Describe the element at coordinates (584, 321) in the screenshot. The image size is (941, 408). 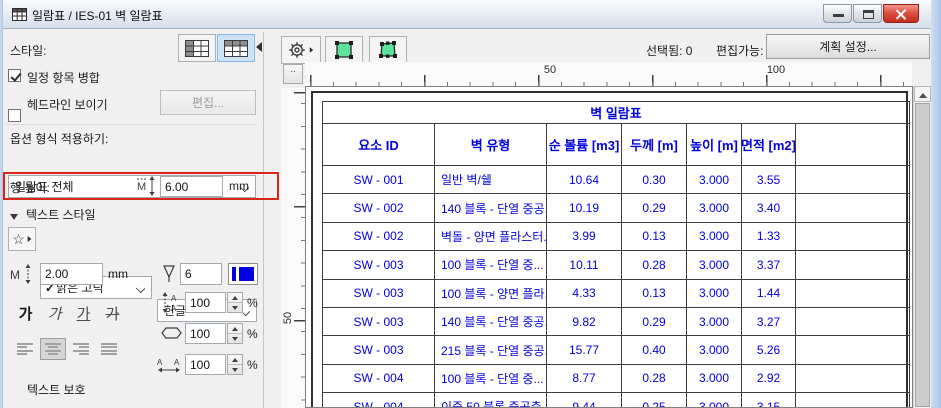
I see `schedule-cell: 9.82` at that location.